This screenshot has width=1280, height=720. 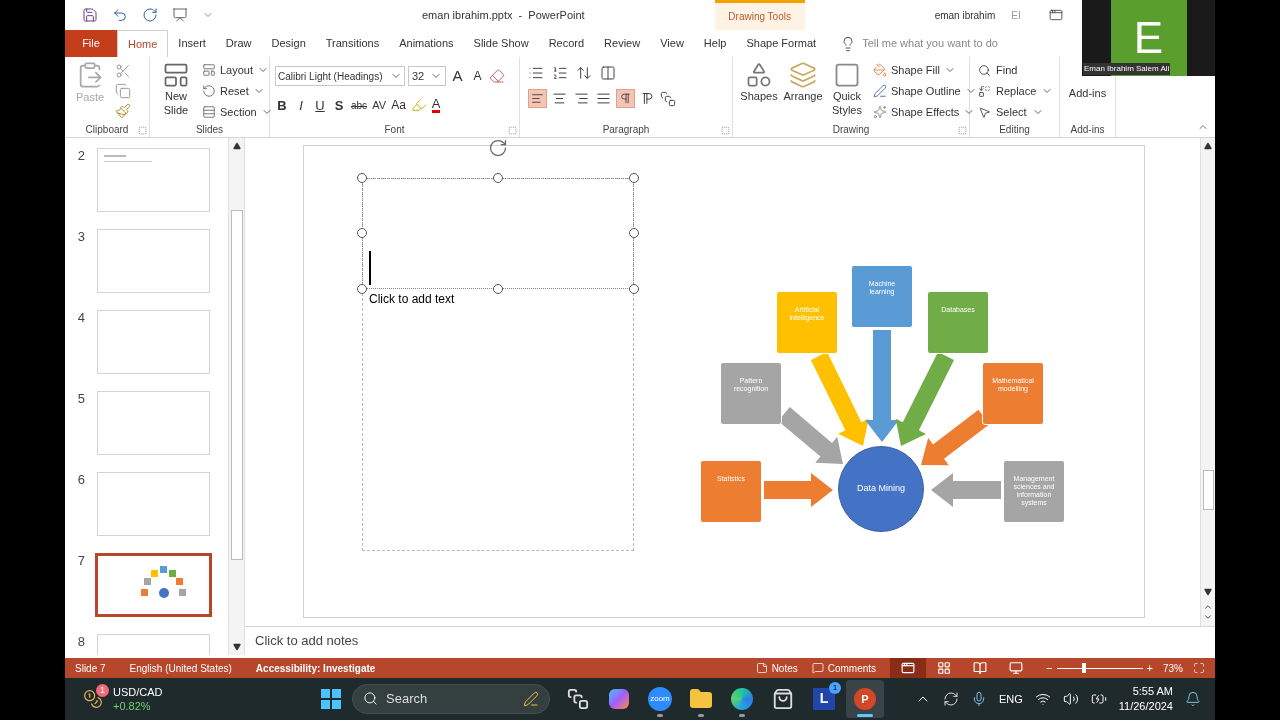 What do you see at coordinates (120, 15) in the screenshot?
I see `undo-icon` at bounding box center [120, 15].